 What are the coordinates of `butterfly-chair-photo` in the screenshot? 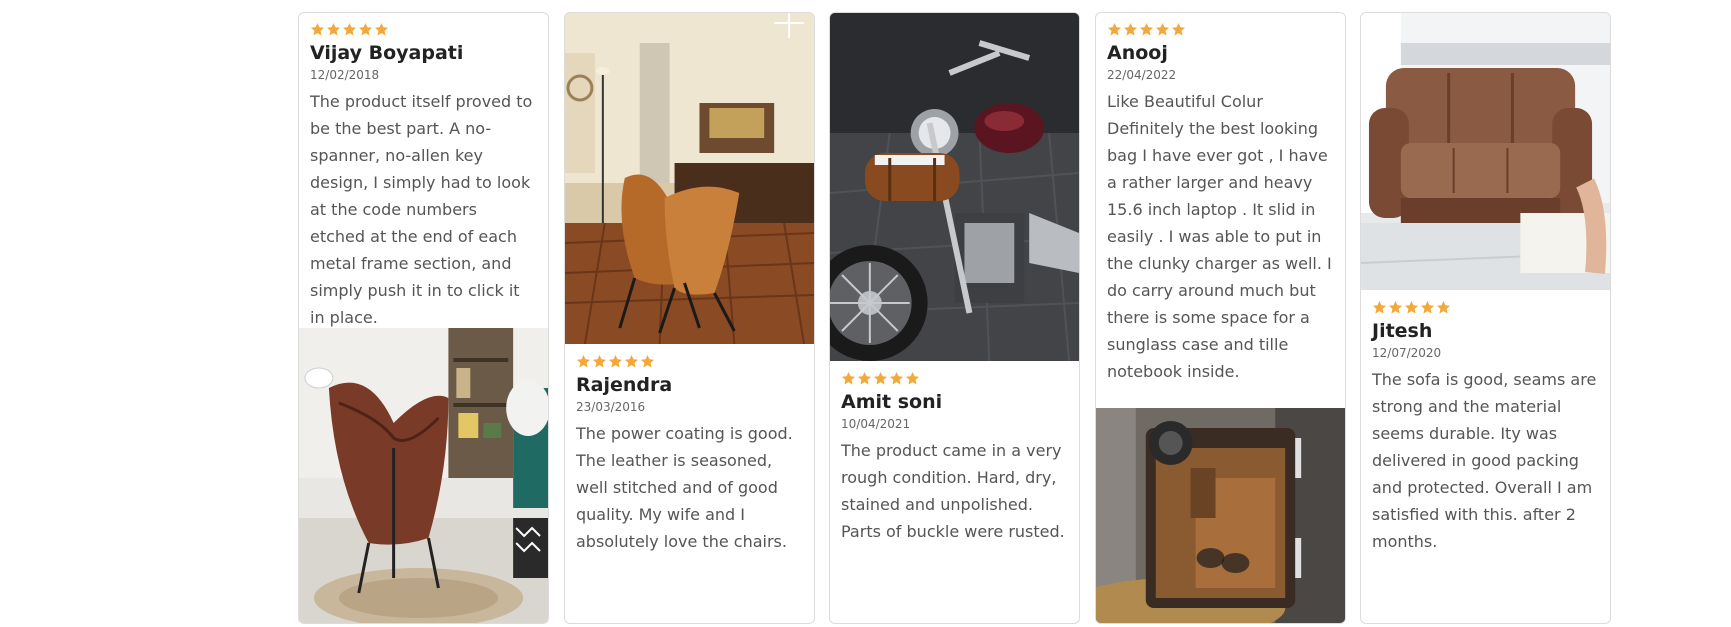 It's located at (423, 475).